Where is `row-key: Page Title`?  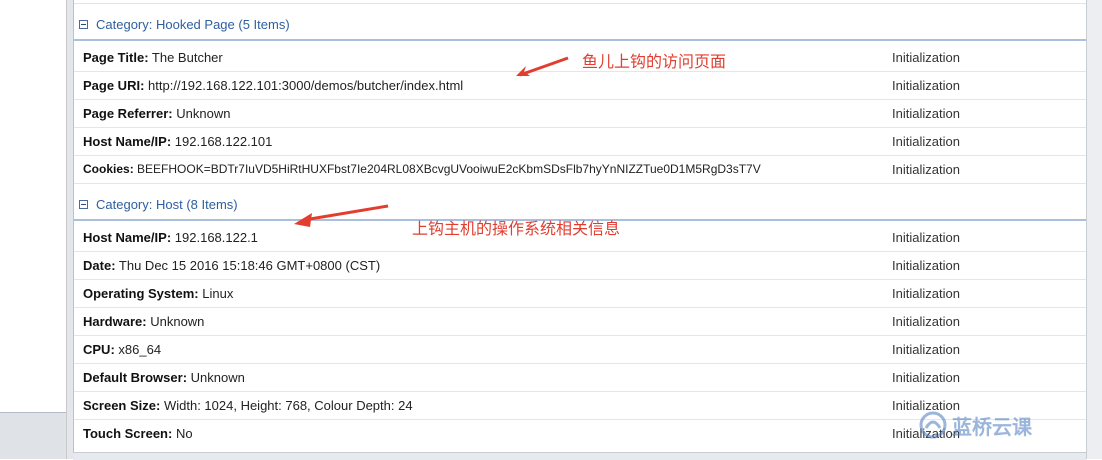
row-key: Page Title is located at coordinates (114, 57).